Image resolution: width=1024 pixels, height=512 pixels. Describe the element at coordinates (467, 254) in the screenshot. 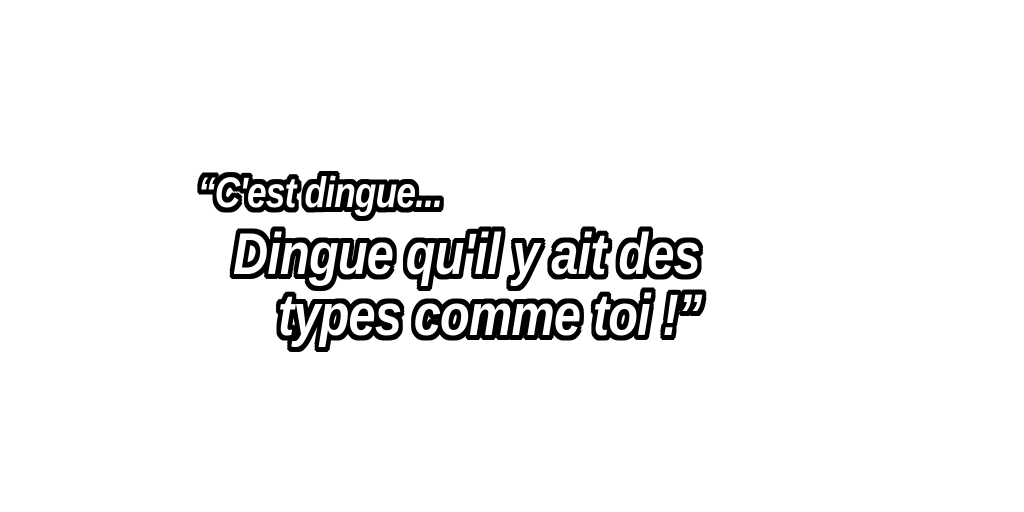

I see `quote-line-2: Dingue qu'il y ait des` at that location.